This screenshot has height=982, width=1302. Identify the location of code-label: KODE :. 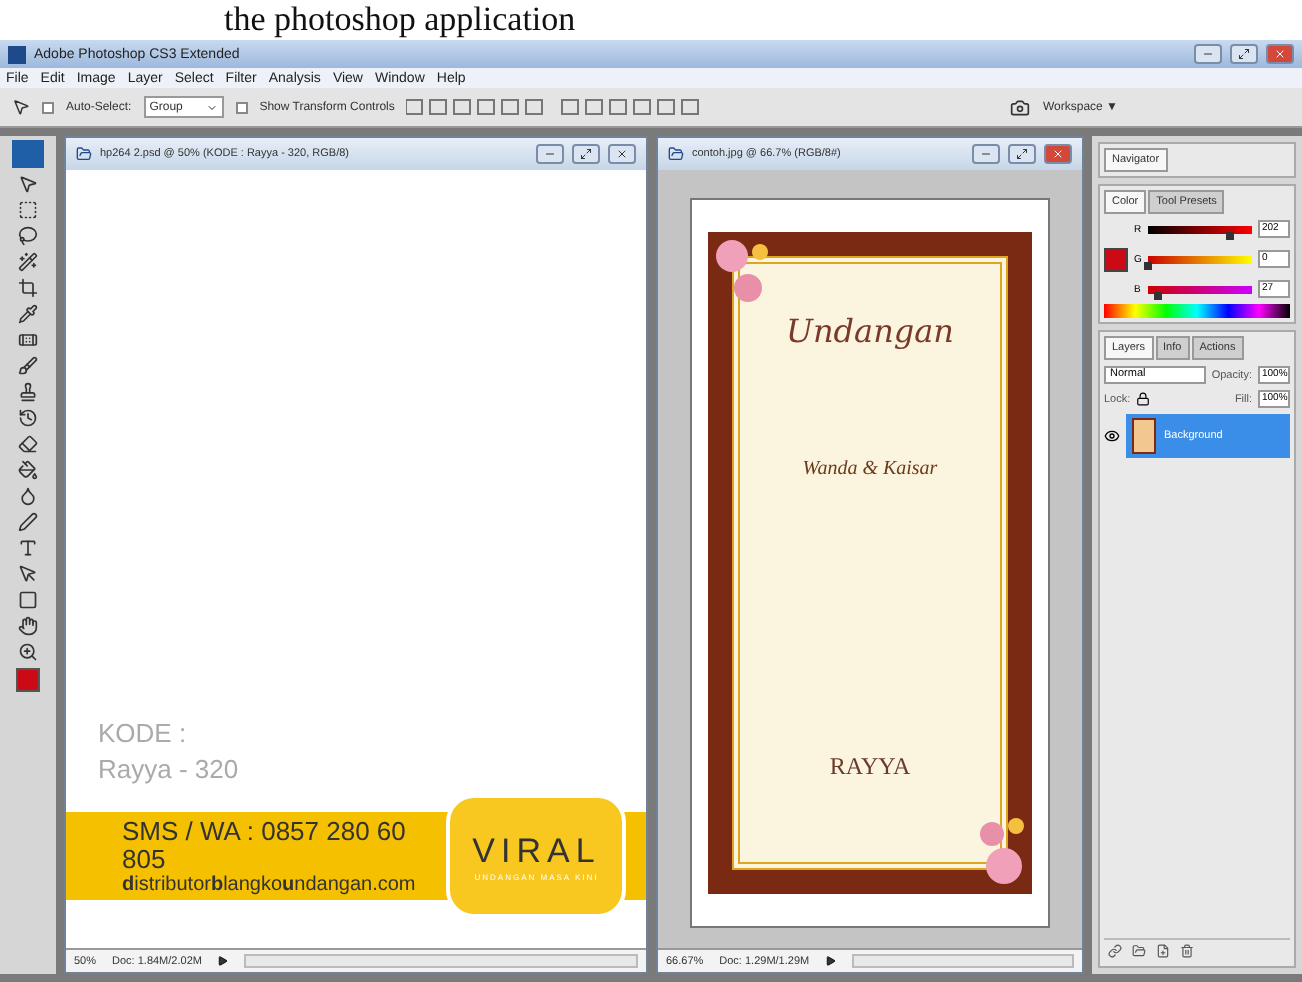
(142, 734).